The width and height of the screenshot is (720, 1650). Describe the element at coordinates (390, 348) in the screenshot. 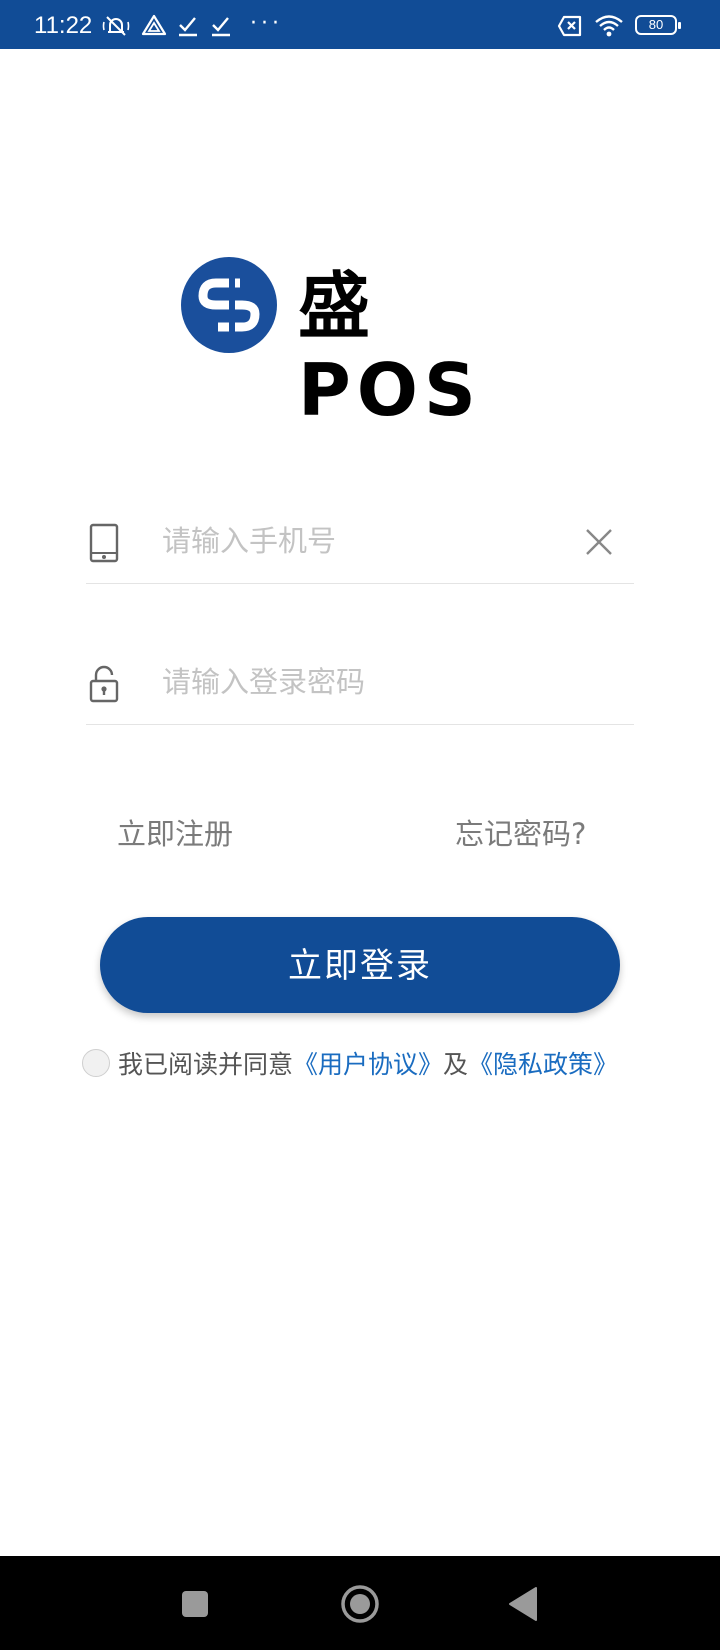

I see `logo-text: 盛POS` at that location.